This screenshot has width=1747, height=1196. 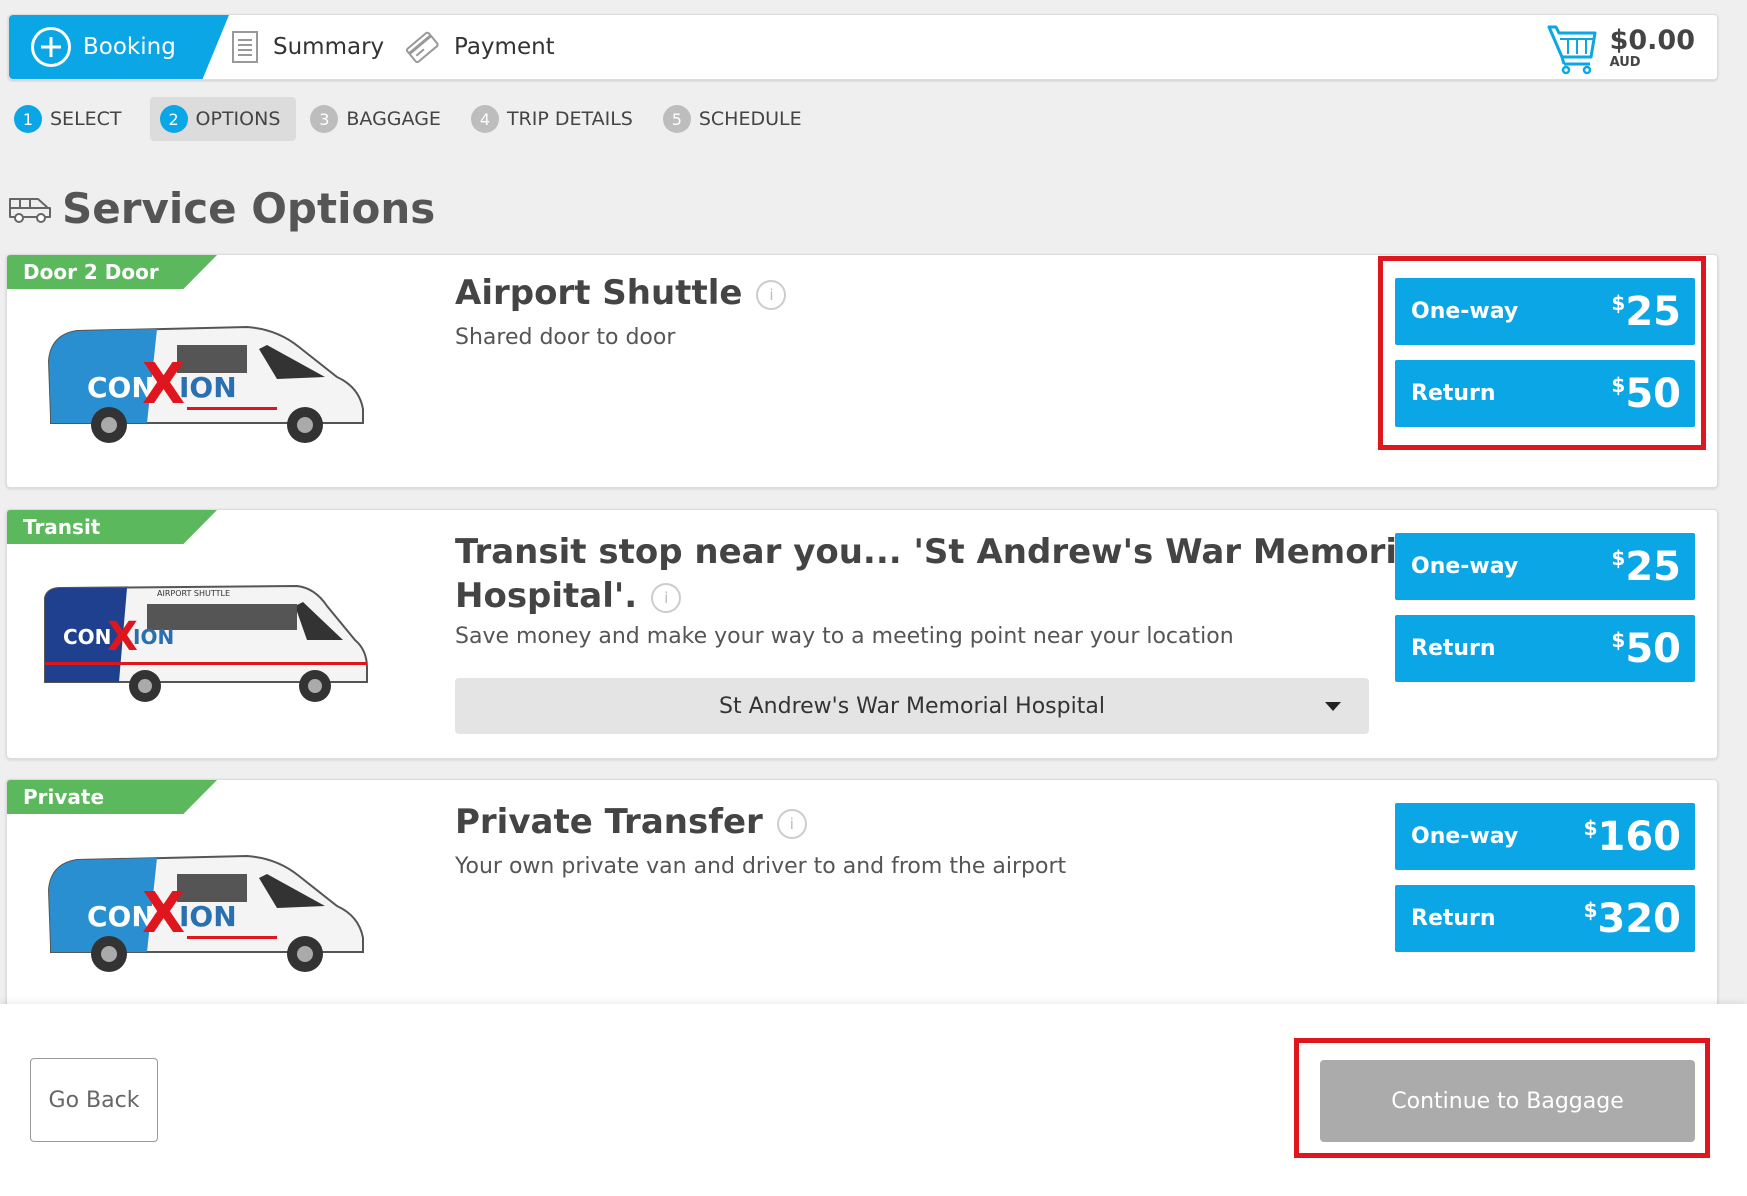 I want to click on cart: $0.00 AUD, so click(x=1620, y=48).